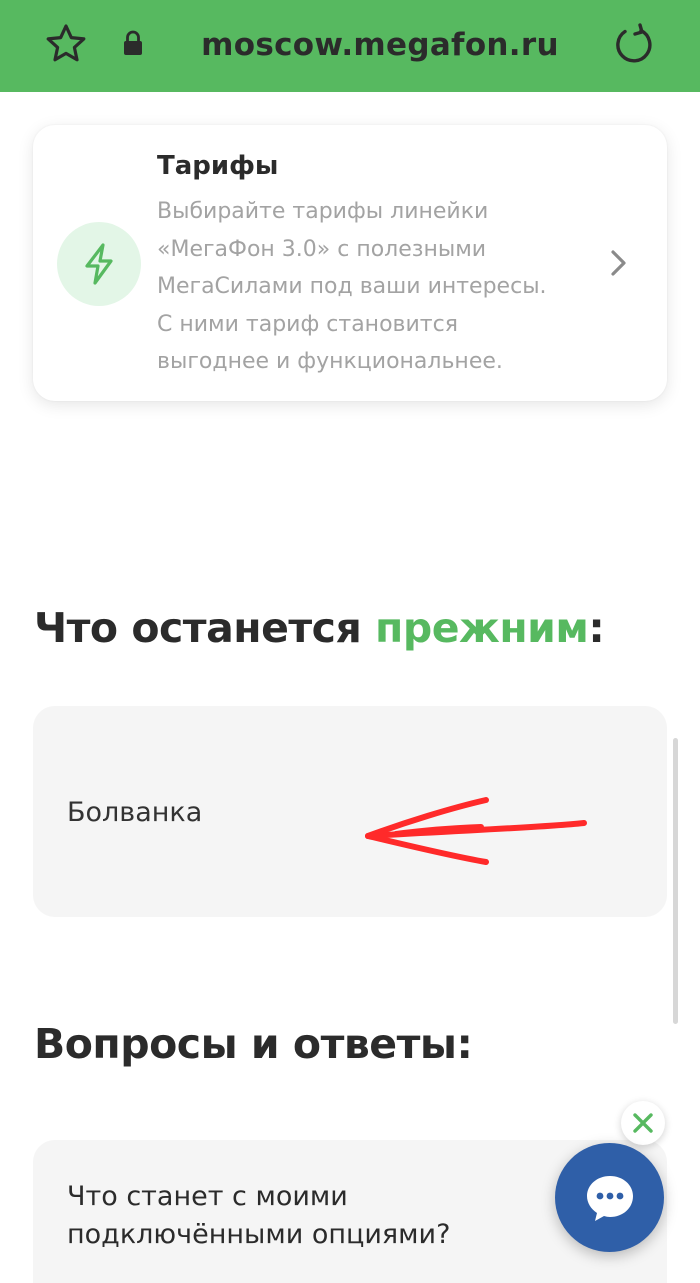  Describe the element at coordinates (218, 166) in the screenshot. I see `tariffs-title: Тарифы` at that location.